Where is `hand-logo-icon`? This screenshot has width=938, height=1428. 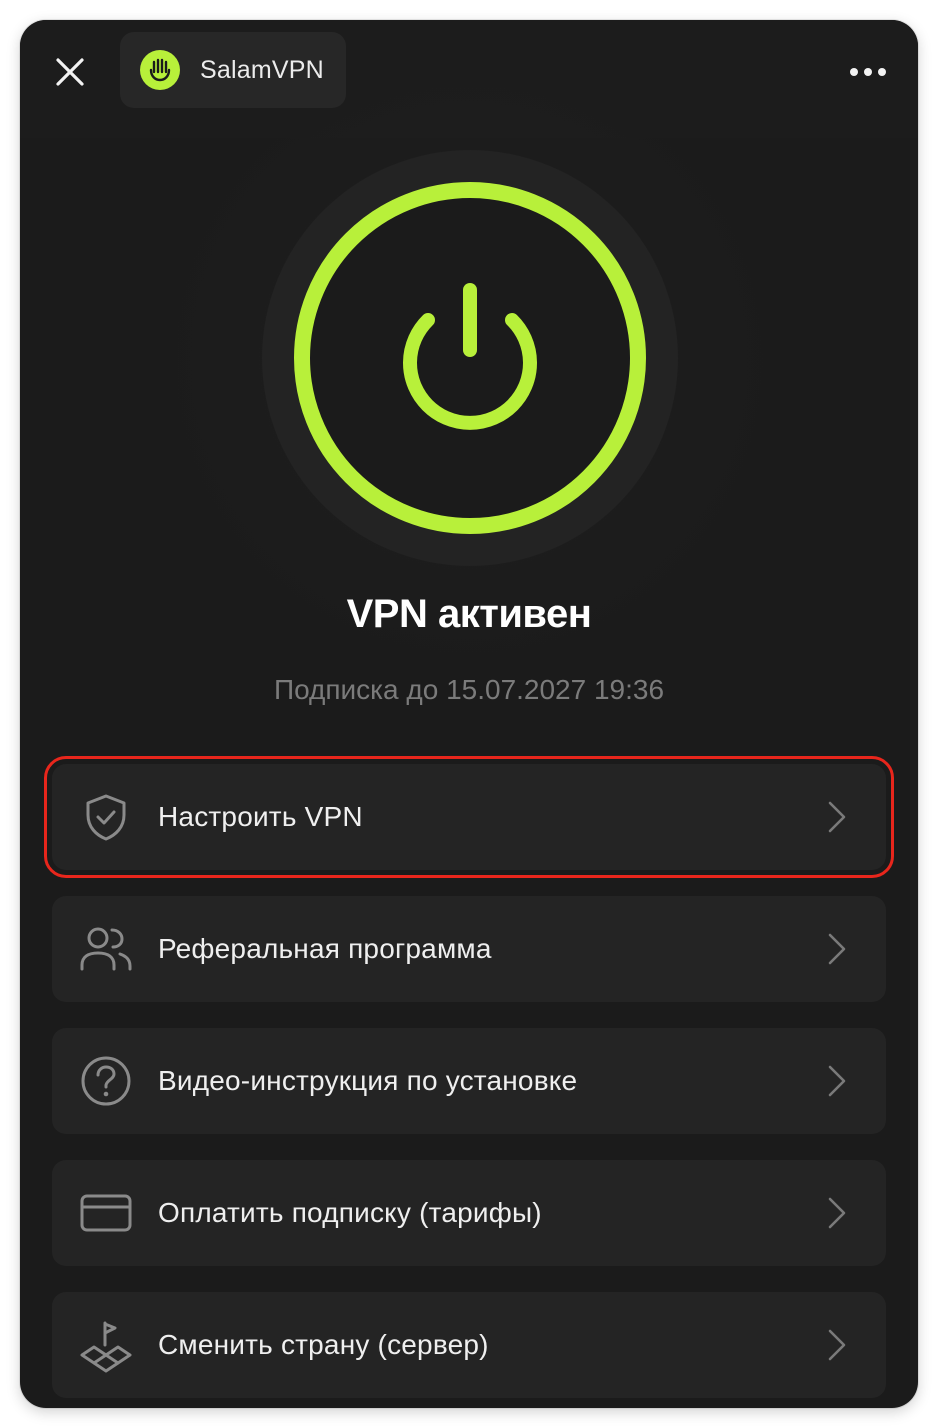
hand-logo-icon is located at coordinates (160, 70).